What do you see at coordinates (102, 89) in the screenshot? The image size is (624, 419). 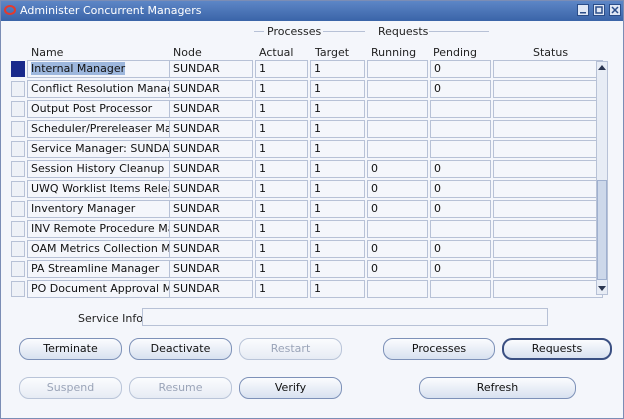 I see `cell-name: Conflict Resolution Manager` at bounding box center [102, 89].